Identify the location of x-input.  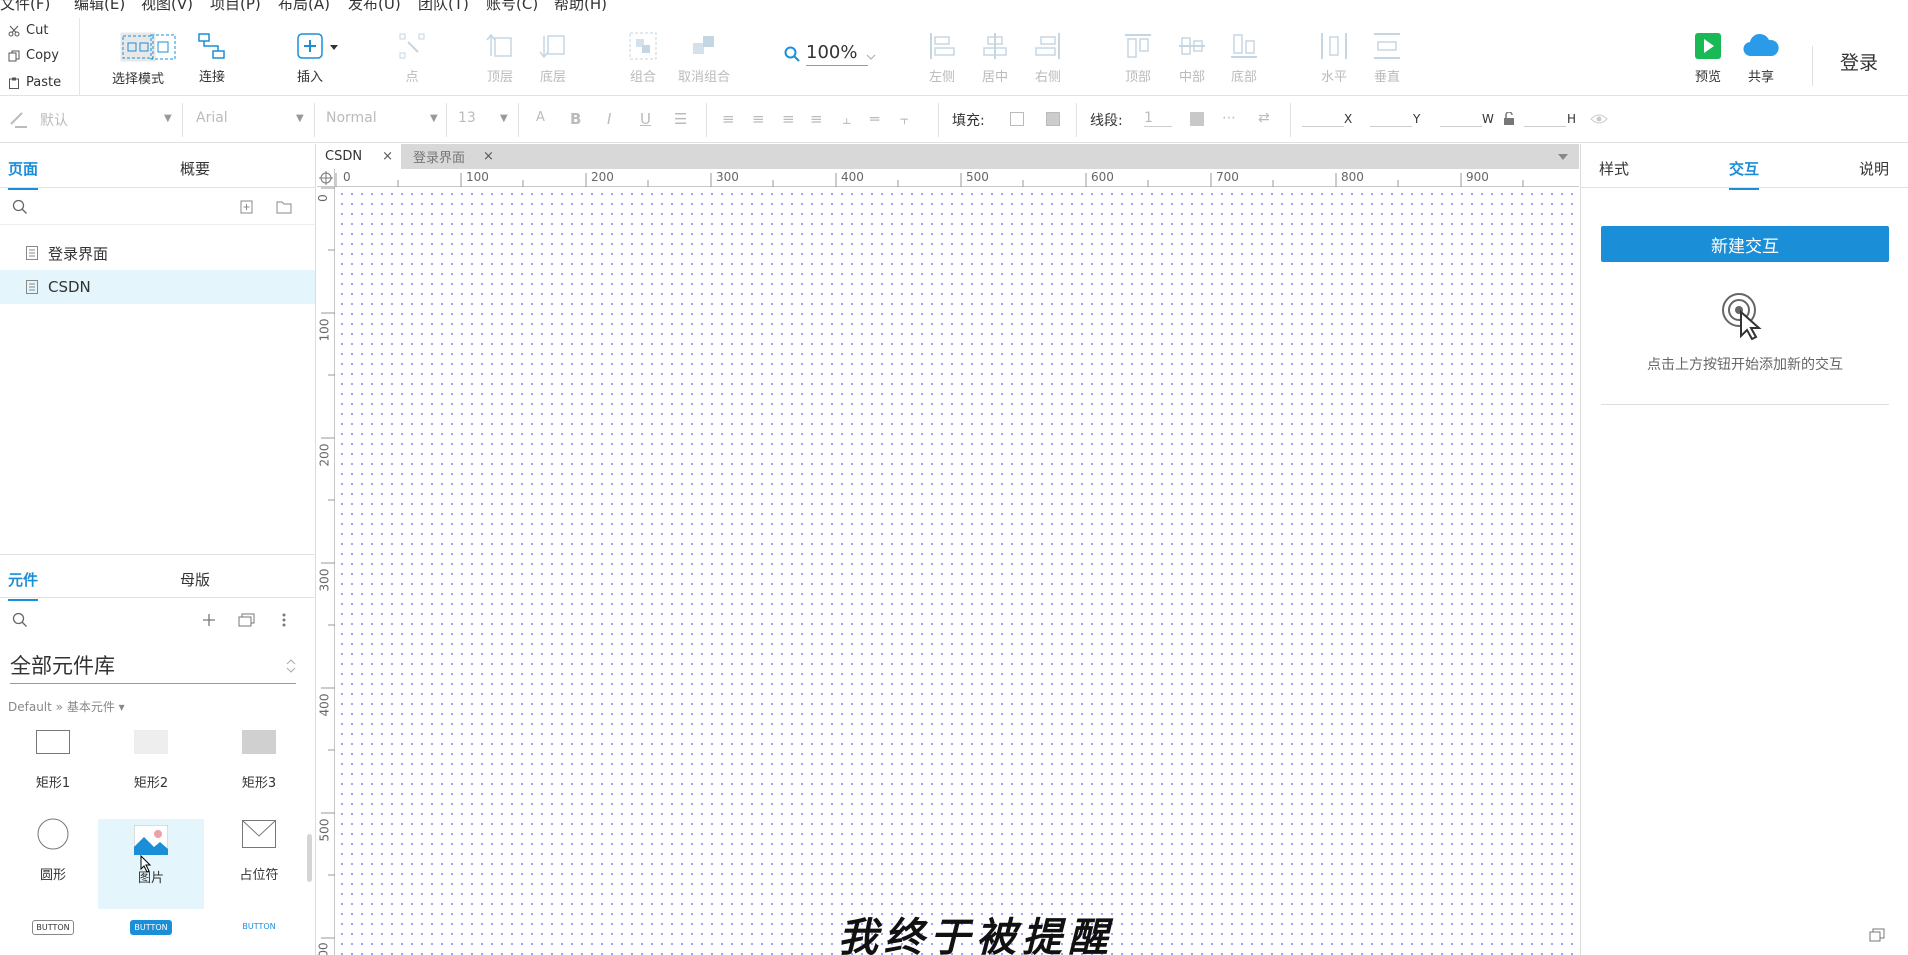
(1323, 119).